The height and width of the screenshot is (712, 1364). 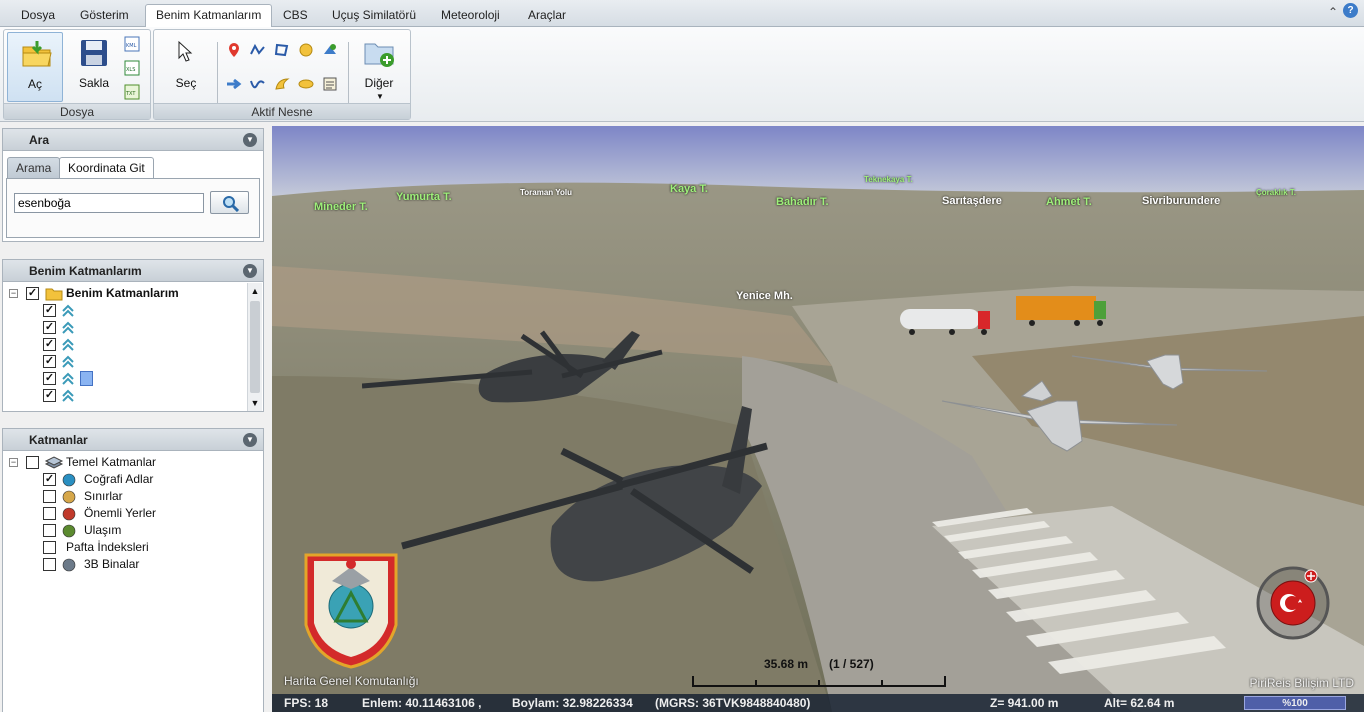 I want to click on search-button, so click(x=229, y=202).